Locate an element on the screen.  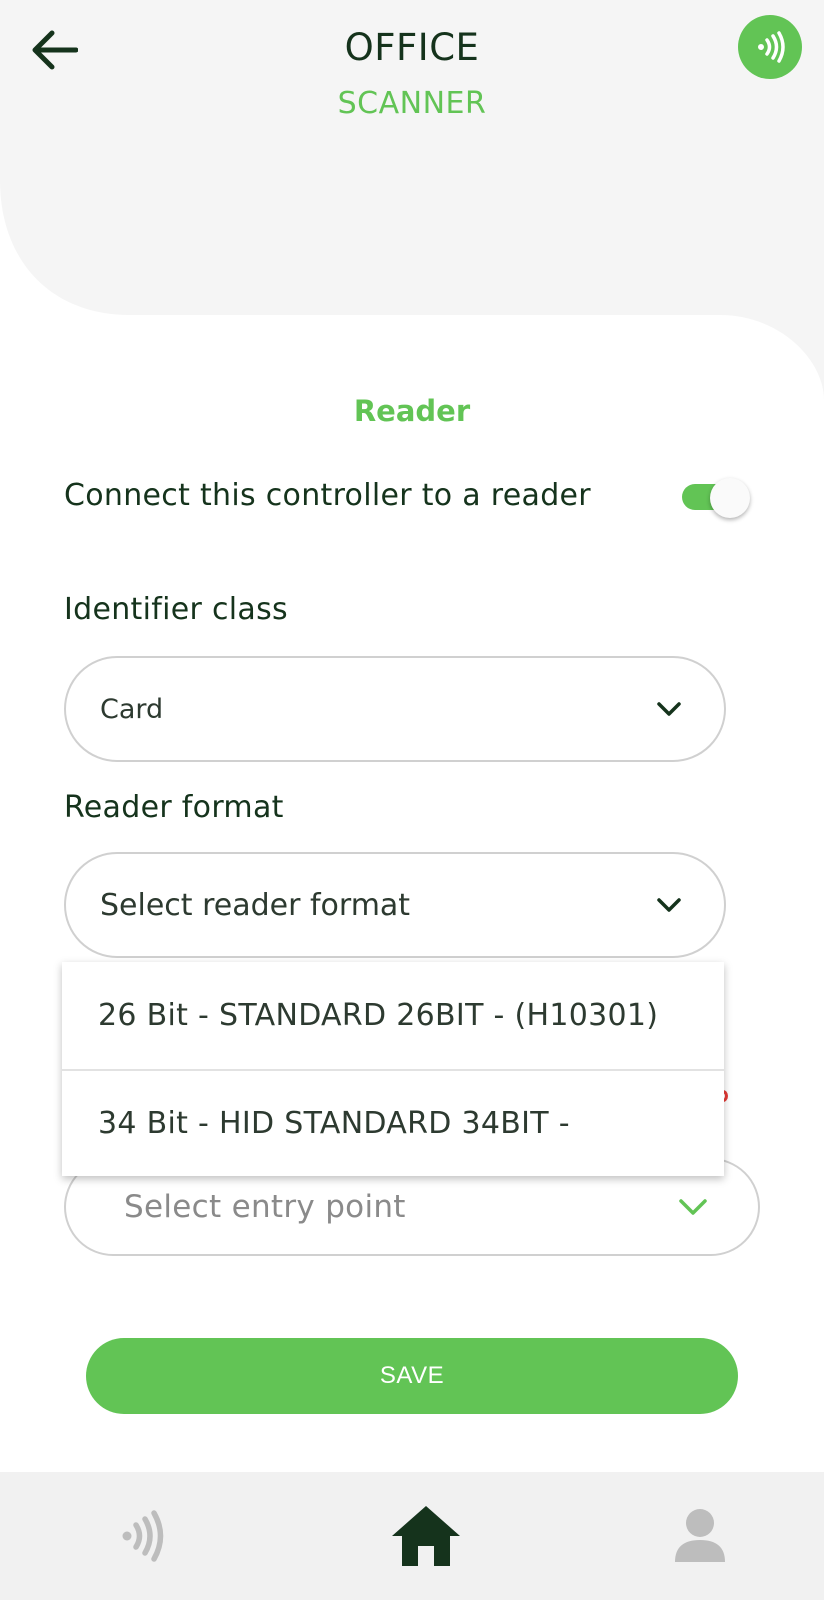
home-icon is located at coordinates (426, 1536).